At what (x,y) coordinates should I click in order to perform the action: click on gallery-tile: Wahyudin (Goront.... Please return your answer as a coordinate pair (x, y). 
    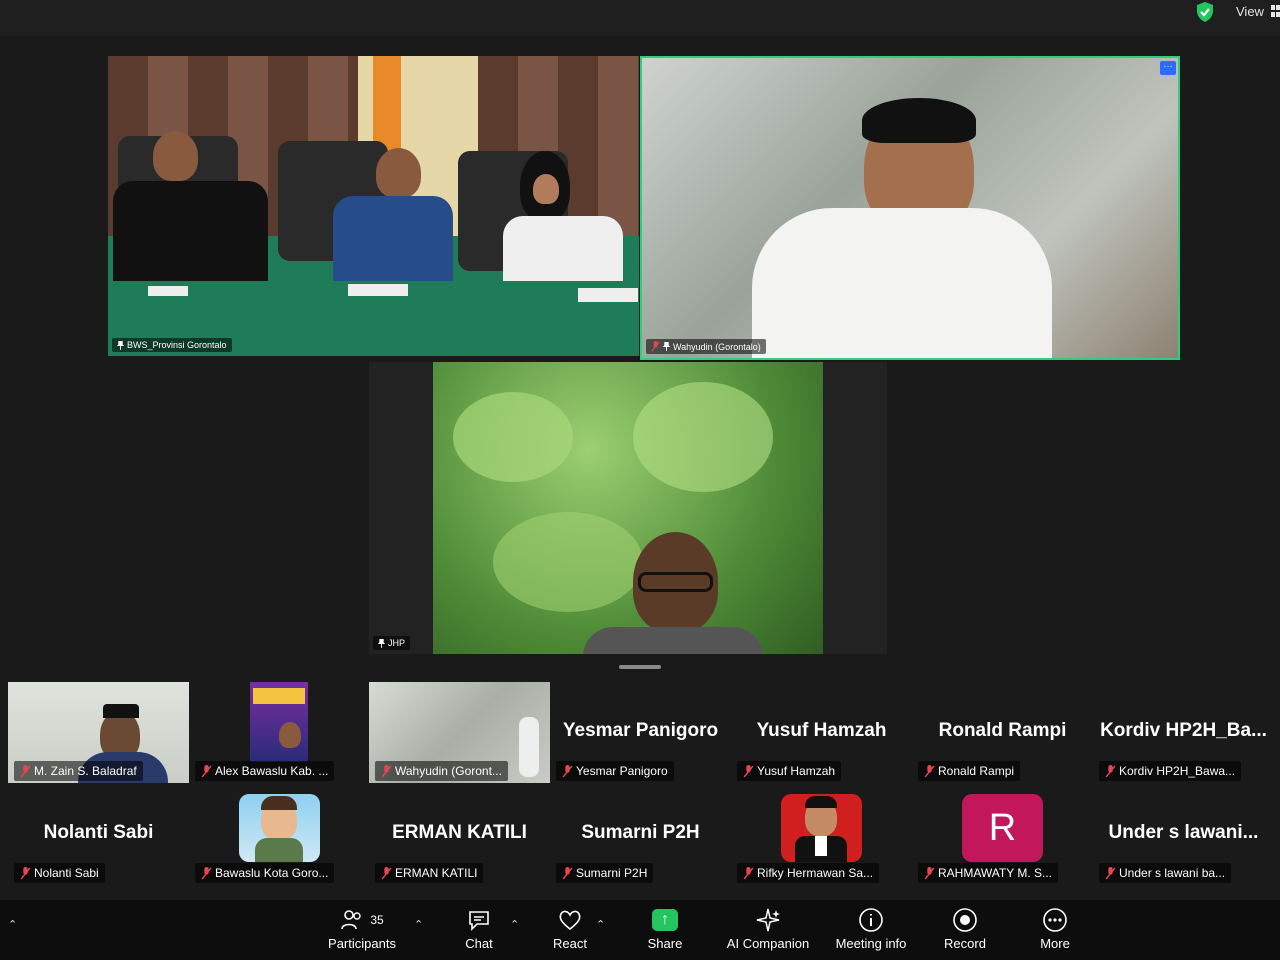
    Looking at the image, I should click on (459, 732).